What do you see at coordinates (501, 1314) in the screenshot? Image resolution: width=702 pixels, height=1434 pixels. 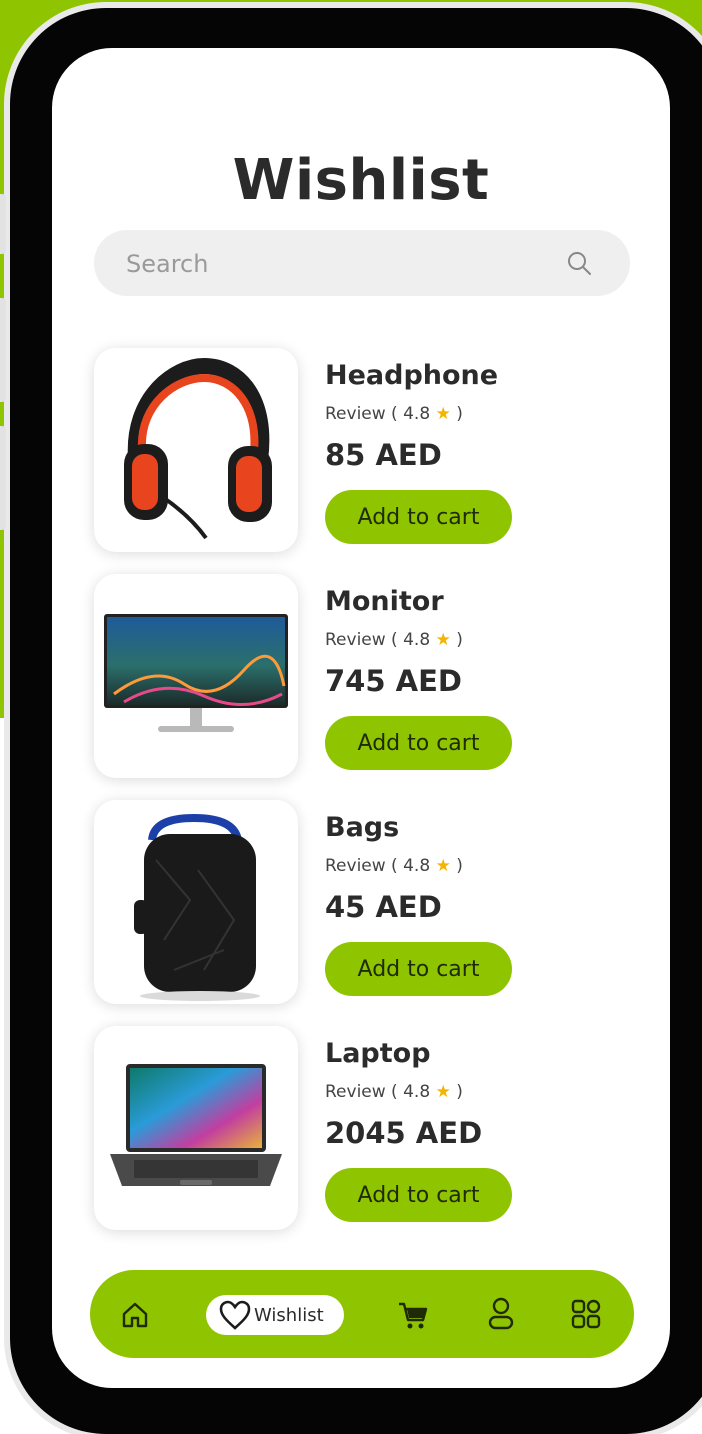 I see `user-icon` at bounding box center [501, 1314].